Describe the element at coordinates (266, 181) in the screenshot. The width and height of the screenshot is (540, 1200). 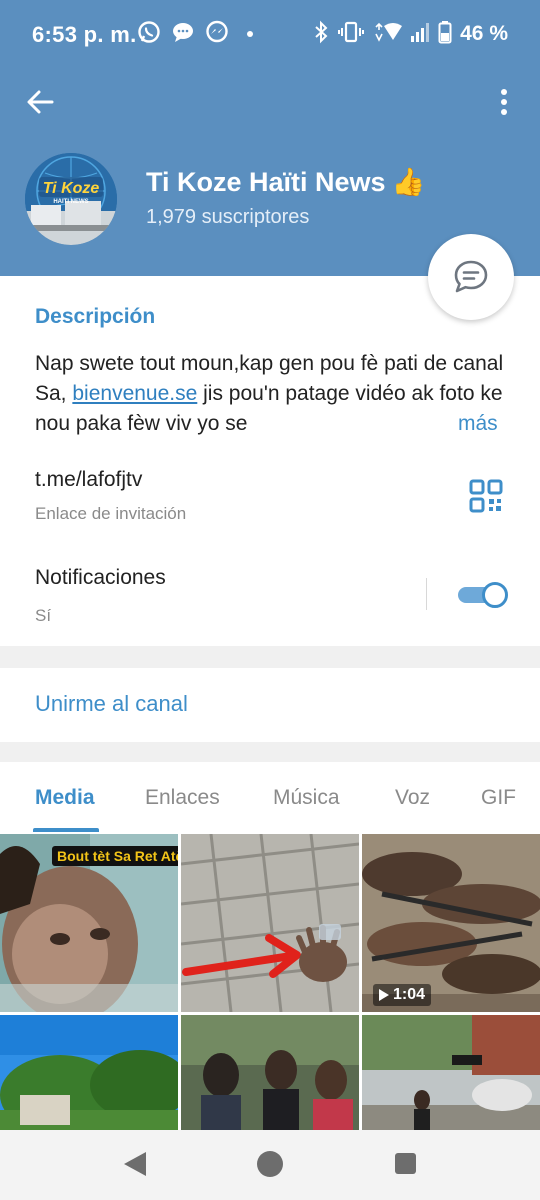
I see `channel-name: Ti Koze Haïti News` at that location.